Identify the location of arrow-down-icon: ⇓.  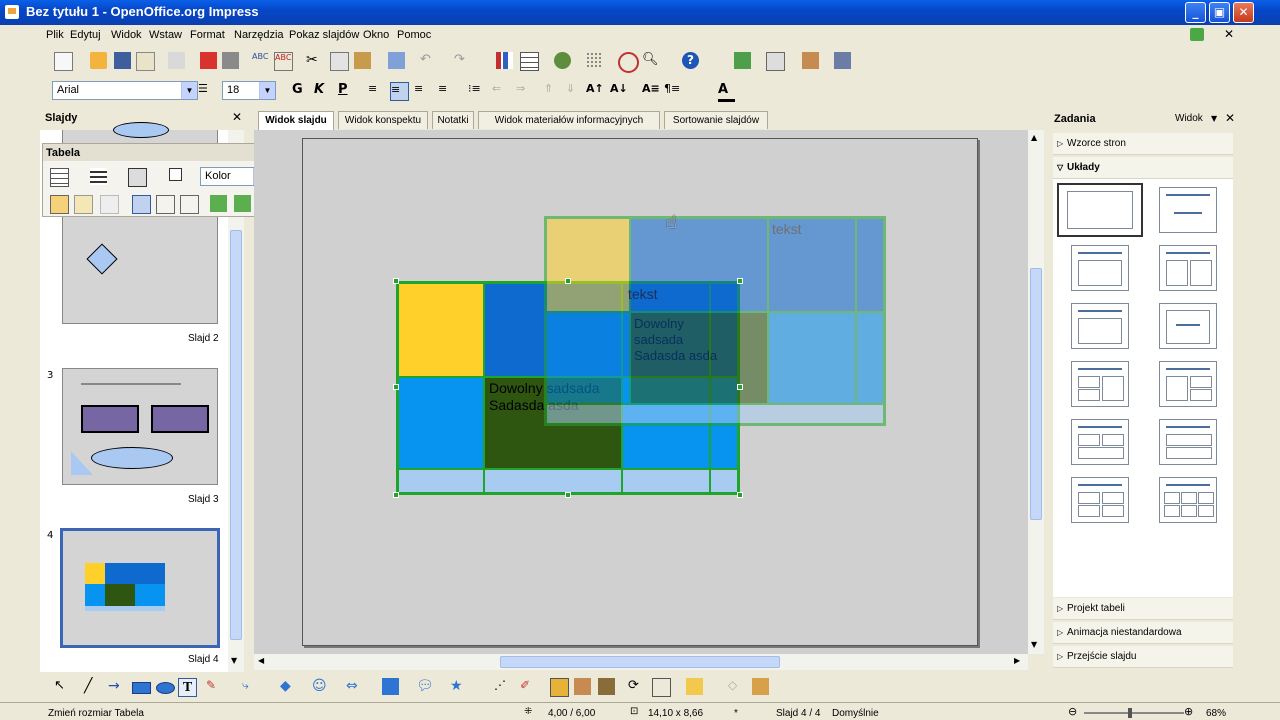
(574, 90).